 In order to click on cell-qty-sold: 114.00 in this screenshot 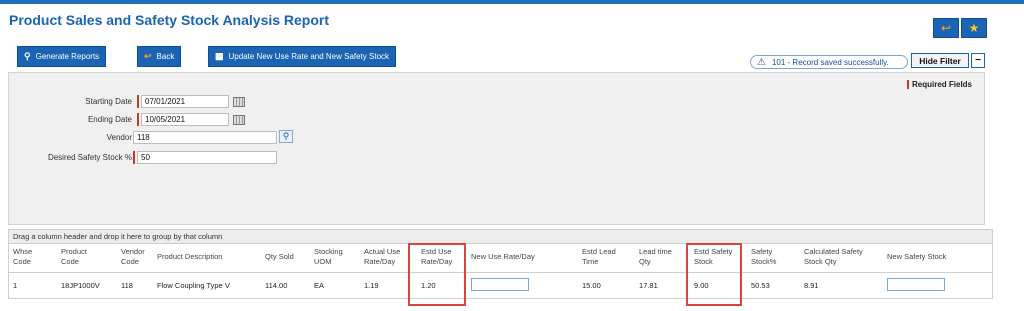, I will do `click(276, 285)`.